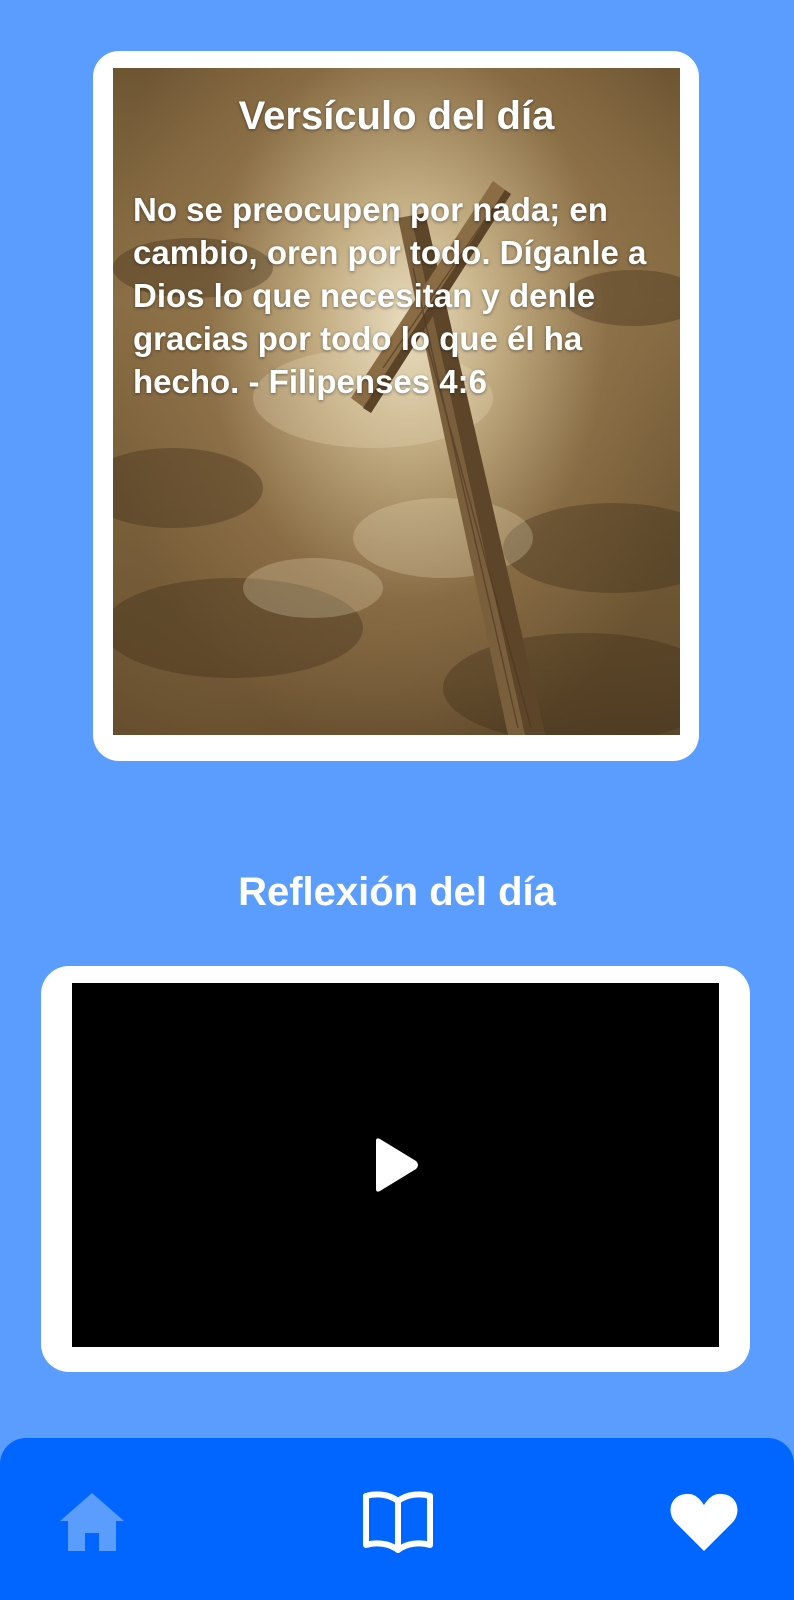 This screenshot has height=1600, width=794. I want to click on reflection-title: Reflexión del día, so click(397, 892).